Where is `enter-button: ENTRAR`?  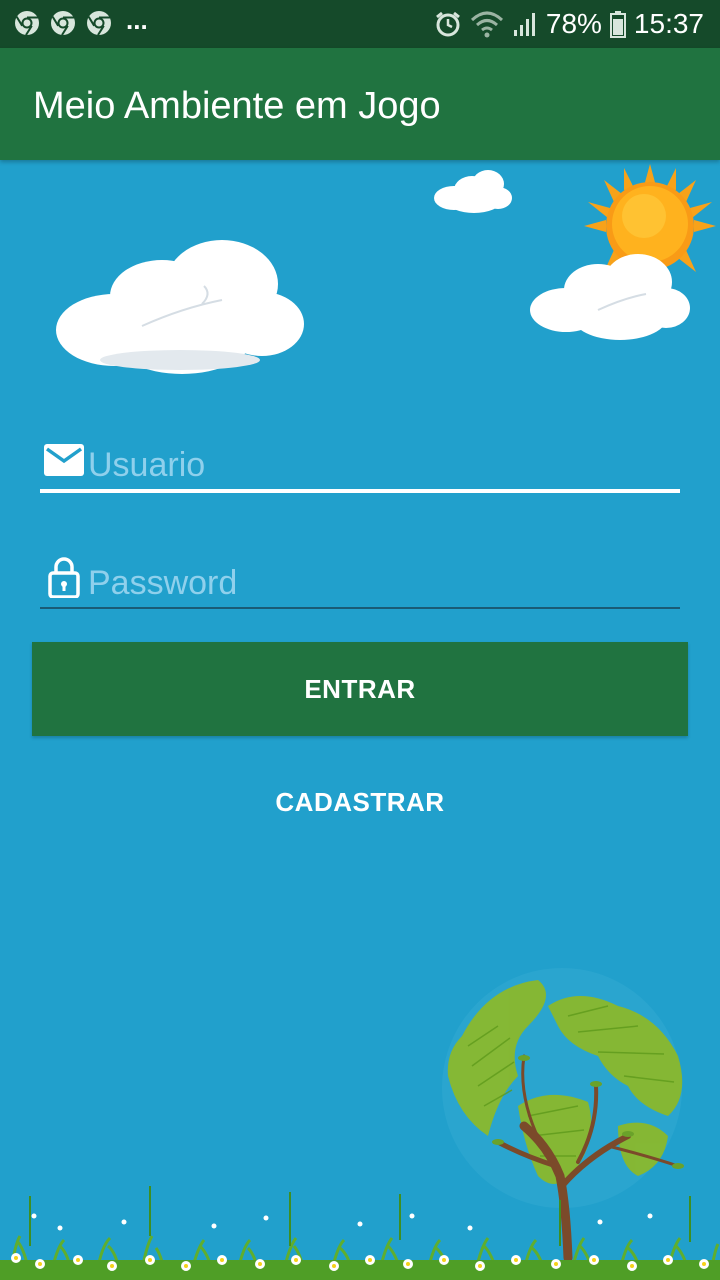
enter-button: ENTRAR is located at coordinates (360, 689).